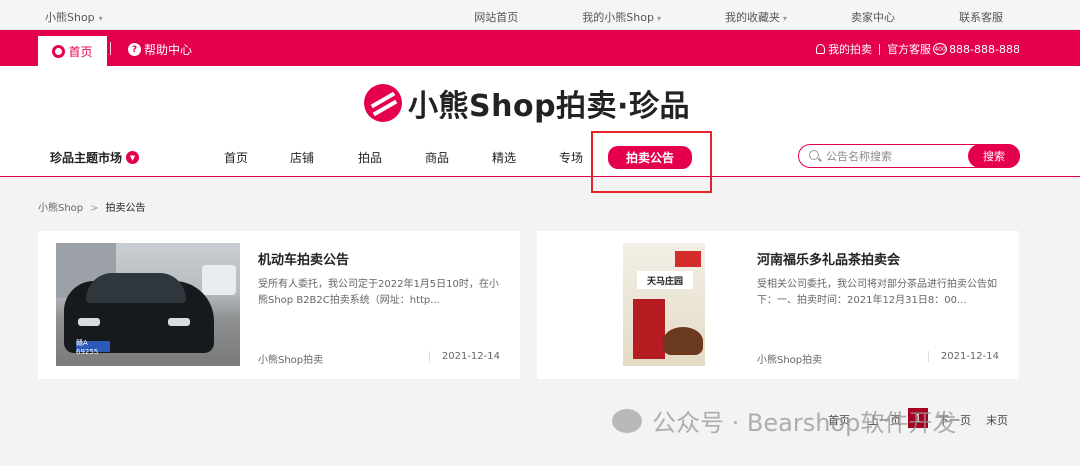  Describe the element at coordinates (997, 420) in the screenshot. I see `page-last: 末页` at that location.